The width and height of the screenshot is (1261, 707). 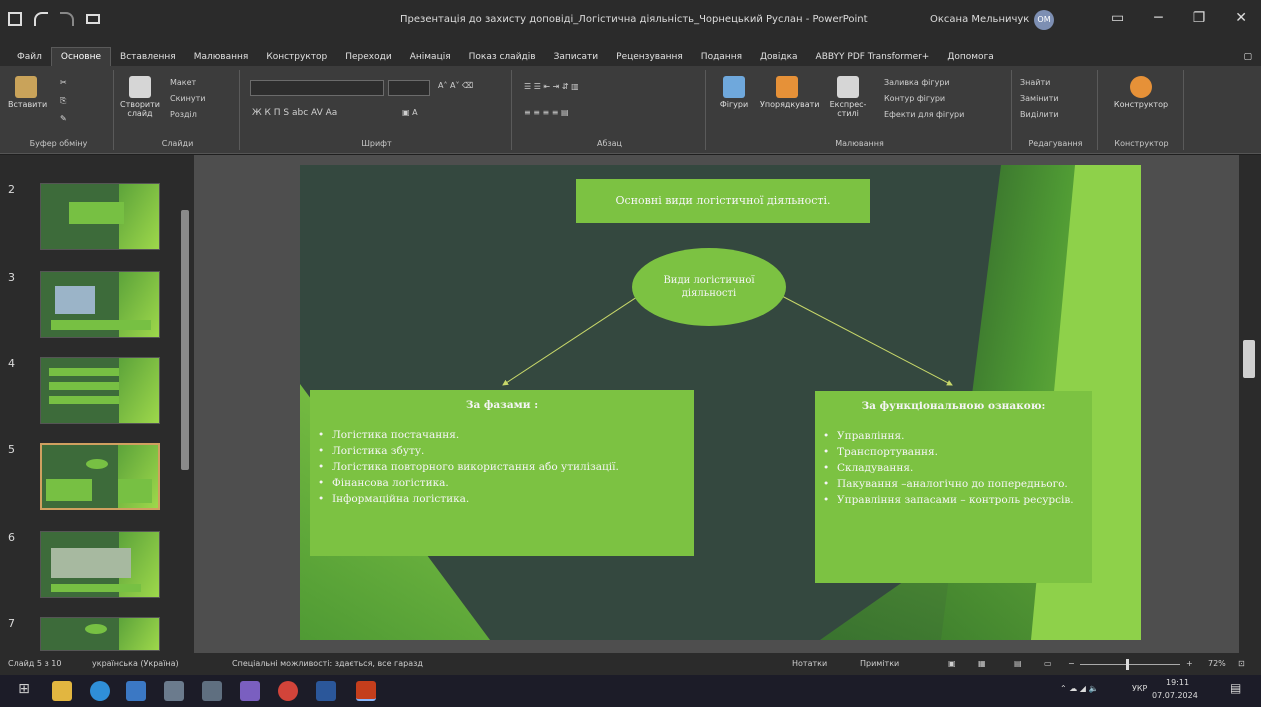 What do you see at coordinates (879, 663) in the screenshot?
I see `comments-button: Примітки` at bounding box center [879, 663].